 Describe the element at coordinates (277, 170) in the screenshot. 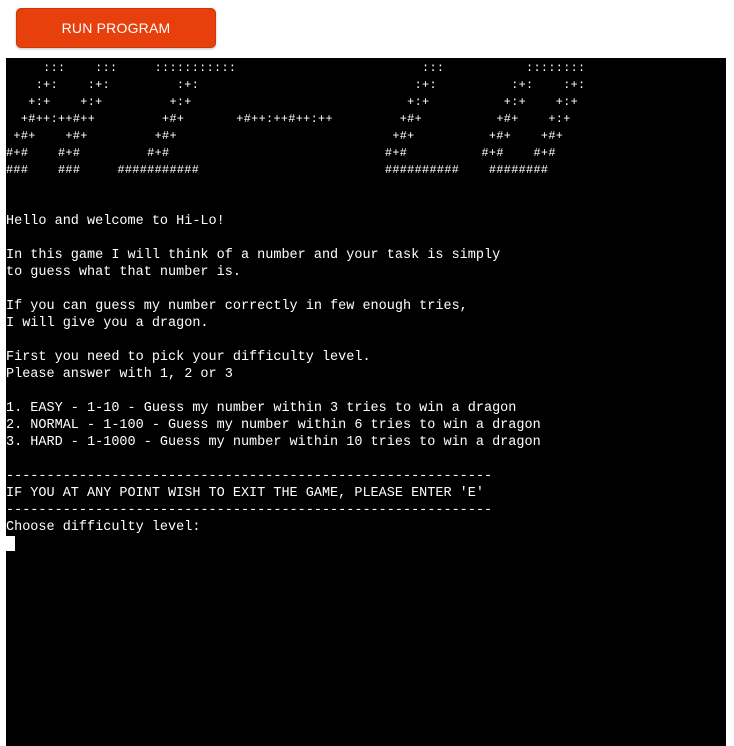

I see `ascii-banner-line: ### ### ########### ########## ########` at that location.